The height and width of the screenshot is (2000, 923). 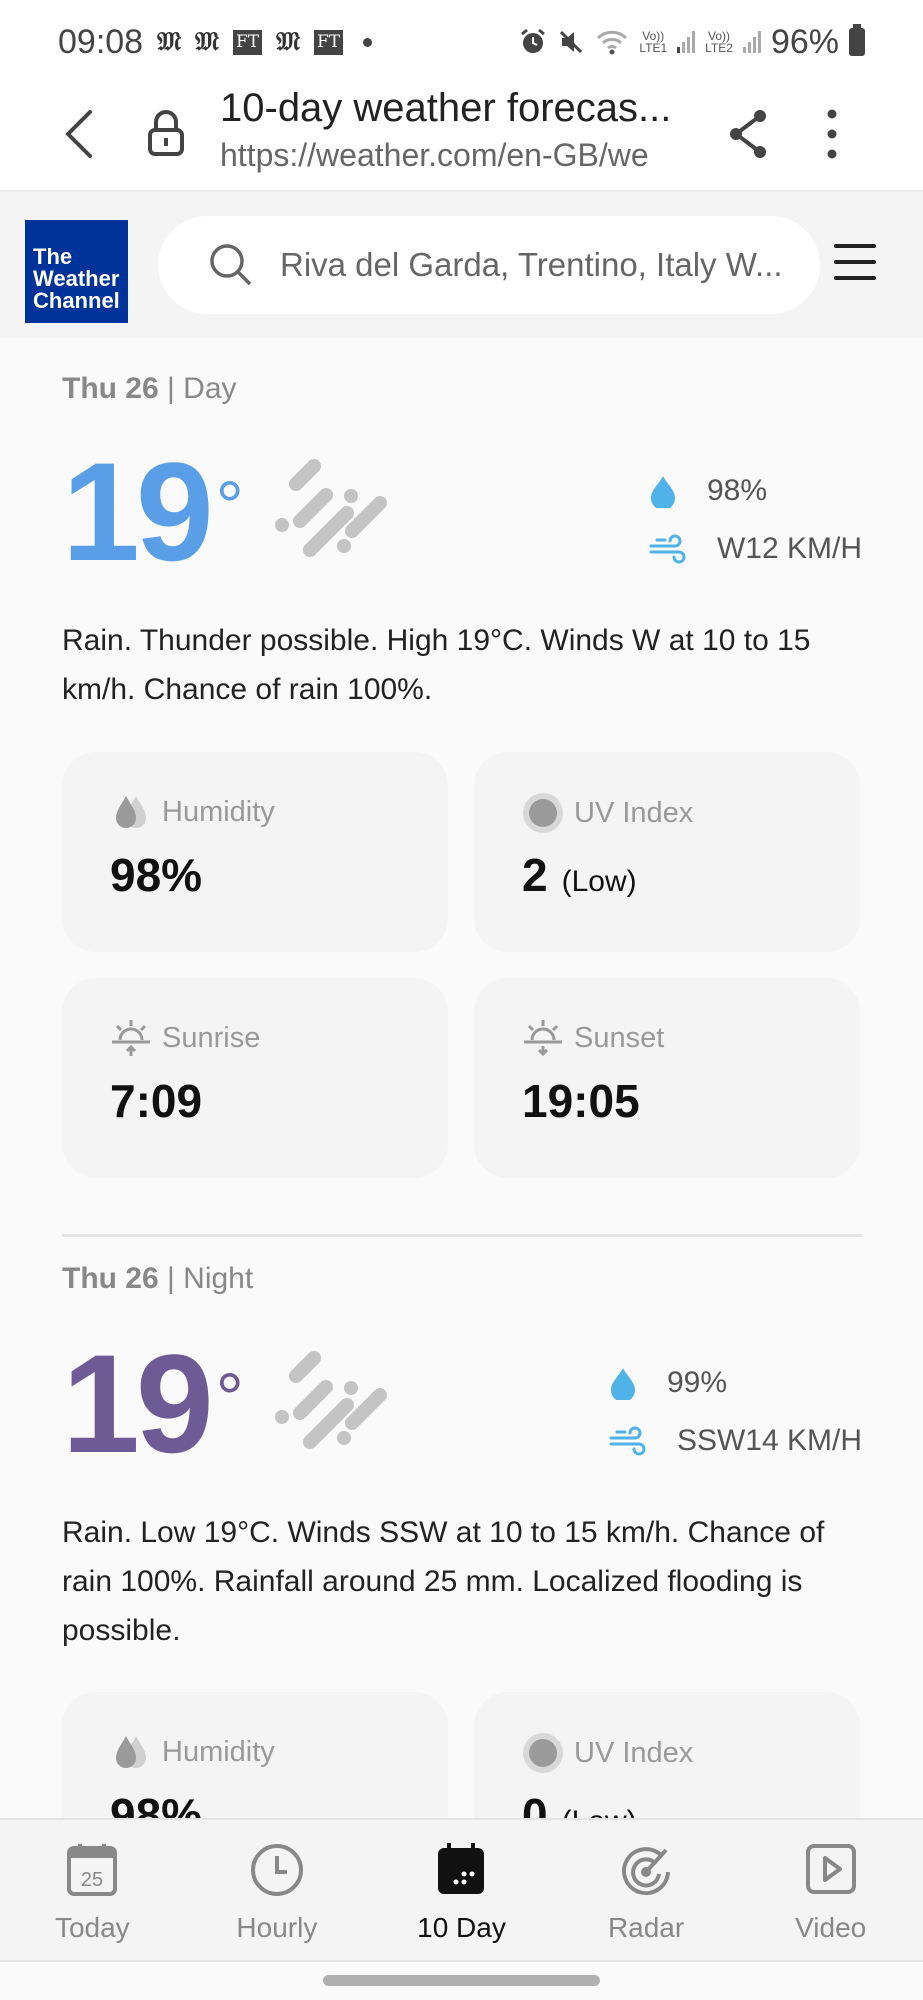 I want to click on tab-label: Hourly, so click(x=277, y=1927).